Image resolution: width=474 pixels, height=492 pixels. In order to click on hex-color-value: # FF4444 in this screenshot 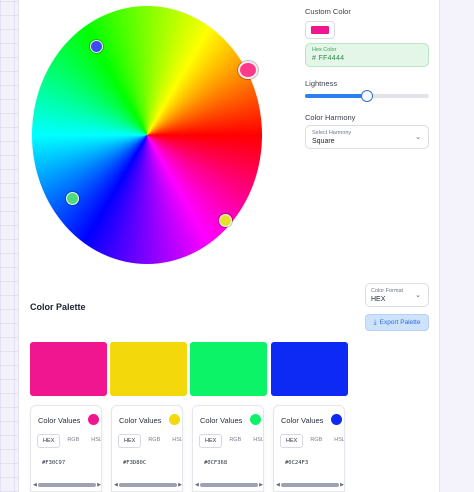, I will do `click(328, 58)`.